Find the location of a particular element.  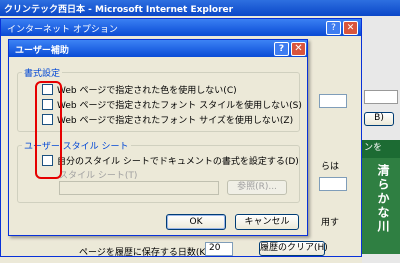

user-assistance-title-bar: ユーザー補助 is located at coordinates (158, 48).